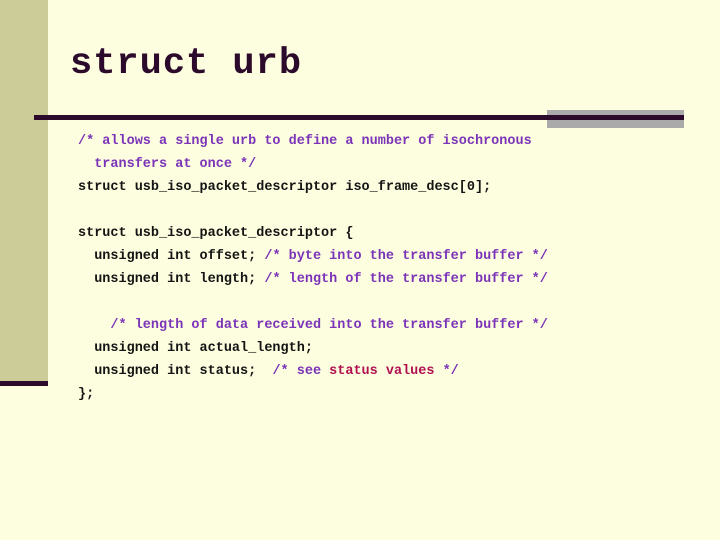 This screenshot has height=540, width=720. I want to click on code-comment: */, so click(446, 371).